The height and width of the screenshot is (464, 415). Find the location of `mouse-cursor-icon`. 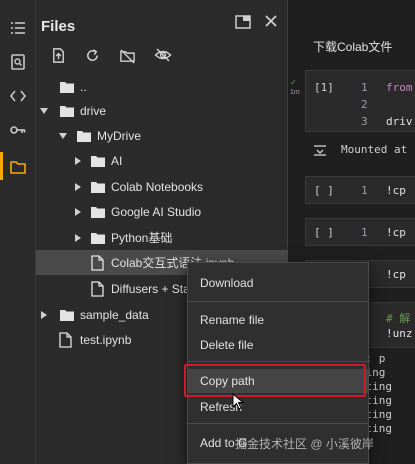

mouse-cursor-icon is located at coordinates (238, 401).